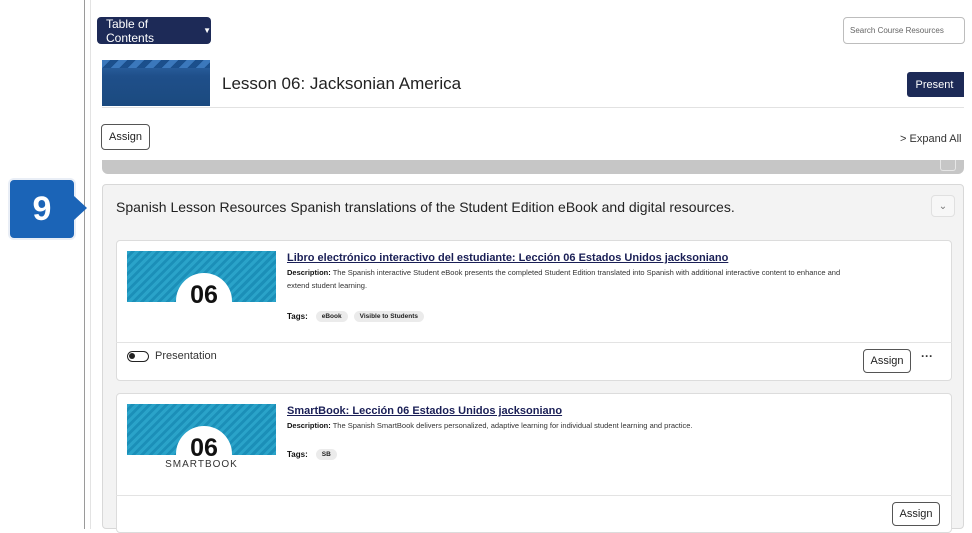  I want to click on present-button-edge, so click(963, 84).